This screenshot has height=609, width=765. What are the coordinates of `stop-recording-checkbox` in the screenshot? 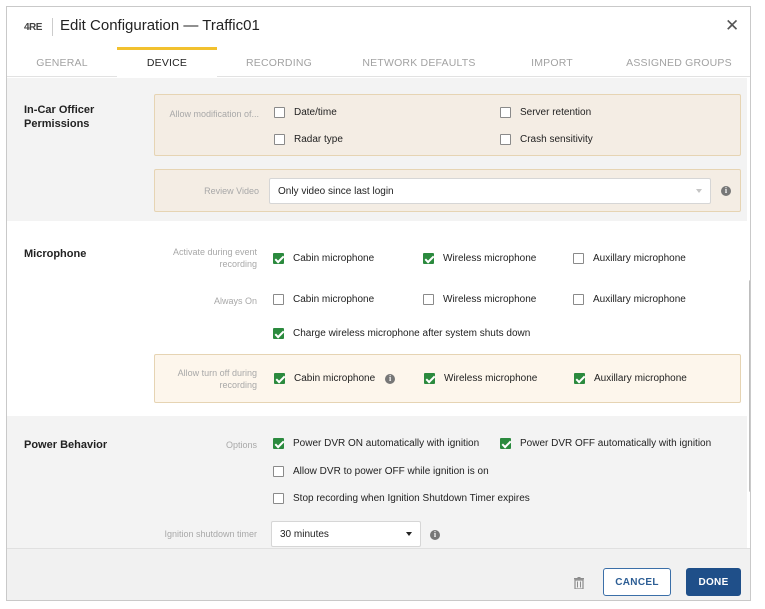 It's located at (278, 498).